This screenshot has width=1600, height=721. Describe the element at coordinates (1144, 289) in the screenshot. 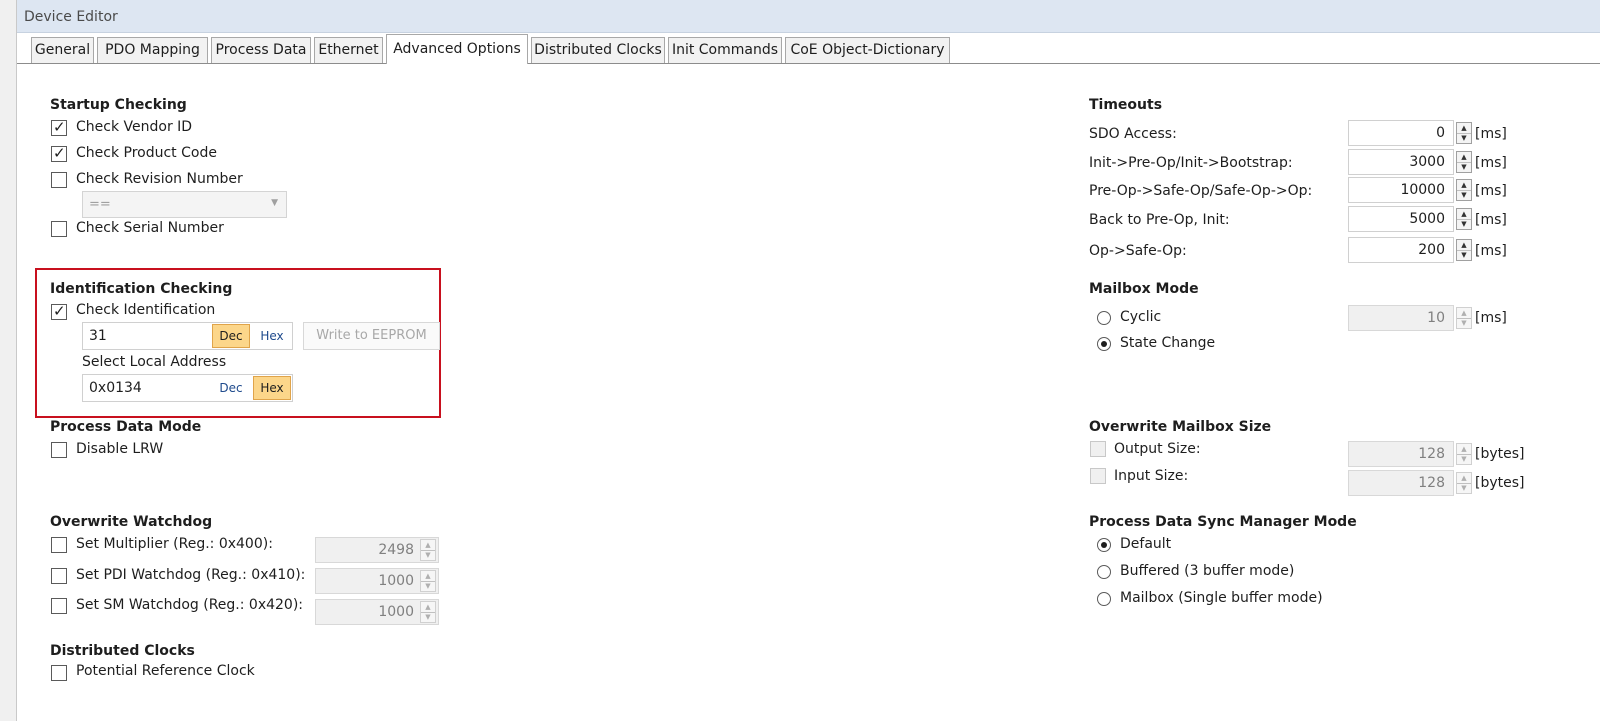

I see `mailbox-mode-header: Mailbox Mode` at that location.